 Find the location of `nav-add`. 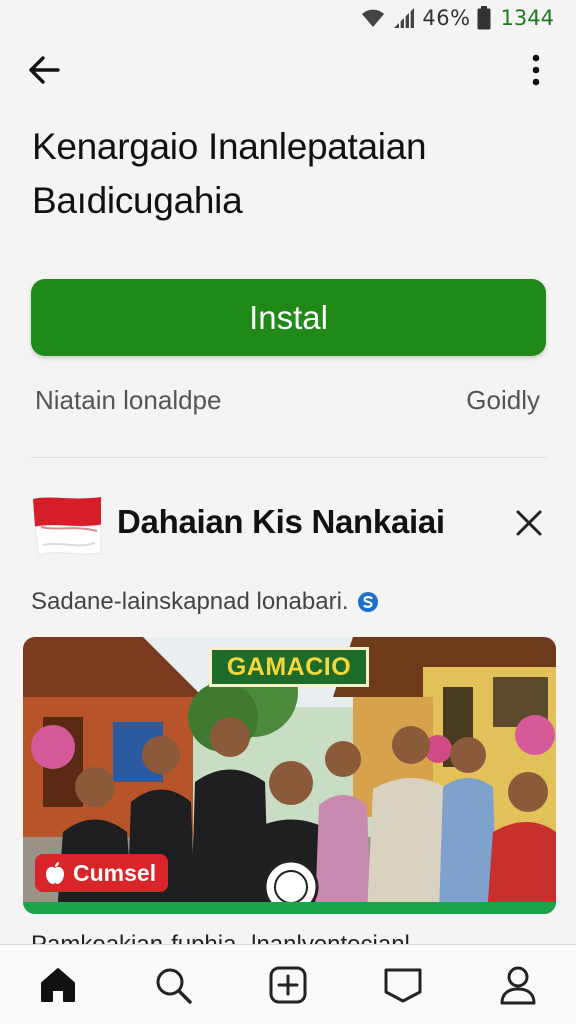

nav-add is located at coordinates (288, 985).